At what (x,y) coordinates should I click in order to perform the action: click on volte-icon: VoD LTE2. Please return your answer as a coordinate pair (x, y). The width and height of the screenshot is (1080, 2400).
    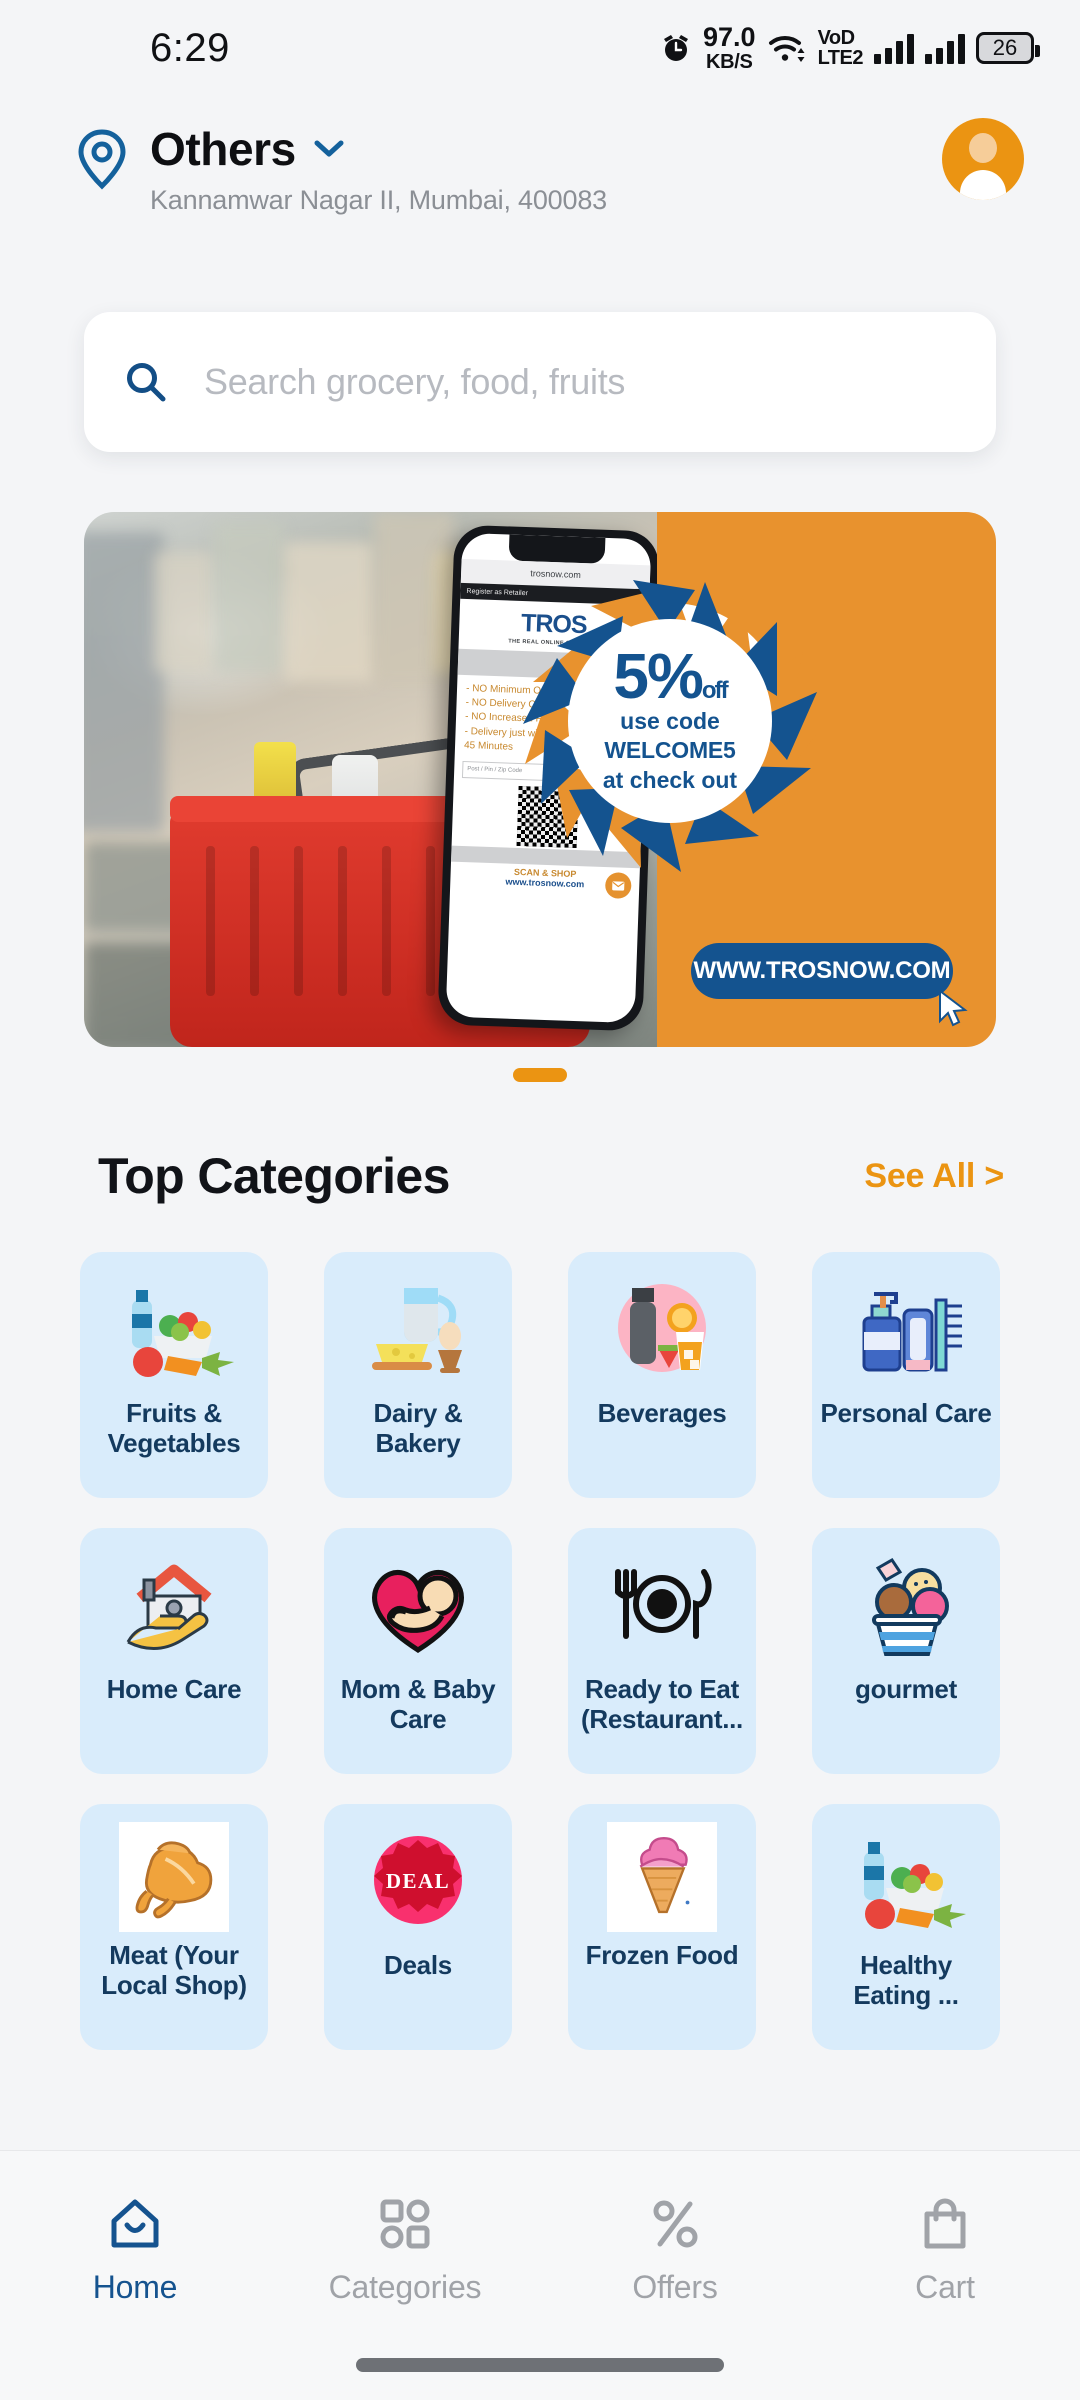
    Looking at the image, I should click on (840, 47).